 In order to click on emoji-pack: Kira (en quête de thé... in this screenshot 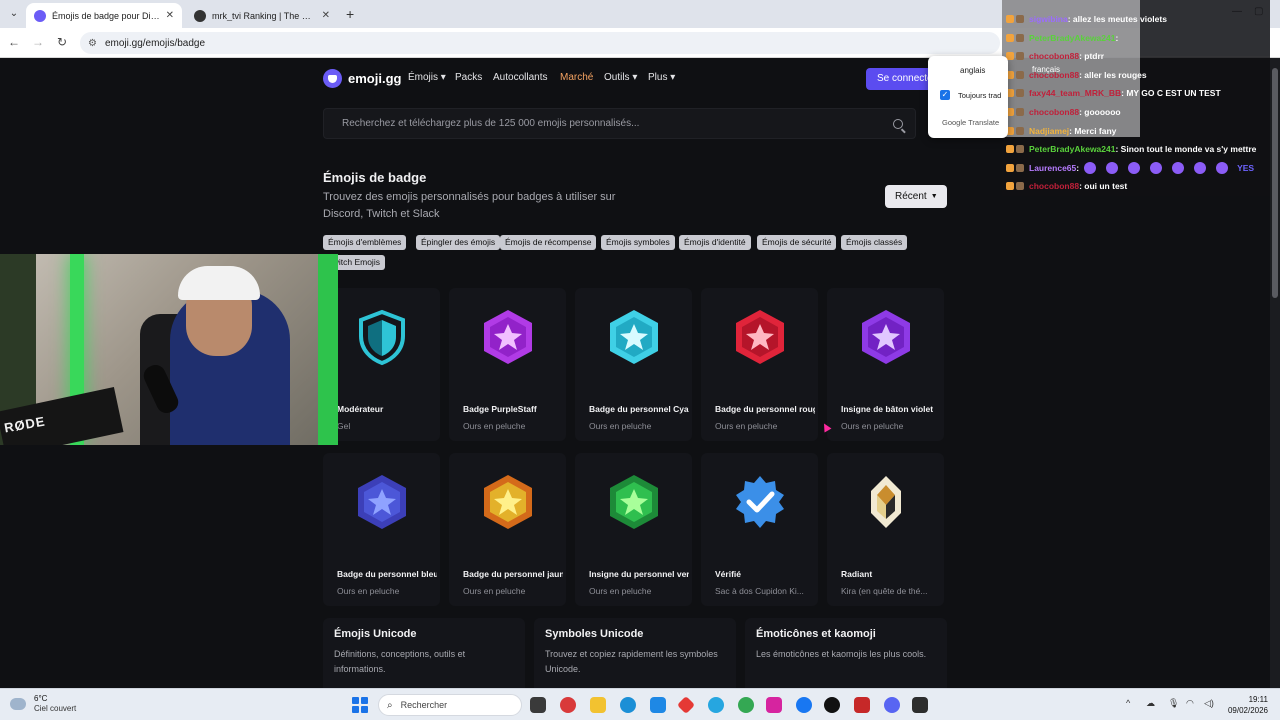, I will do `click(891, 591)`.